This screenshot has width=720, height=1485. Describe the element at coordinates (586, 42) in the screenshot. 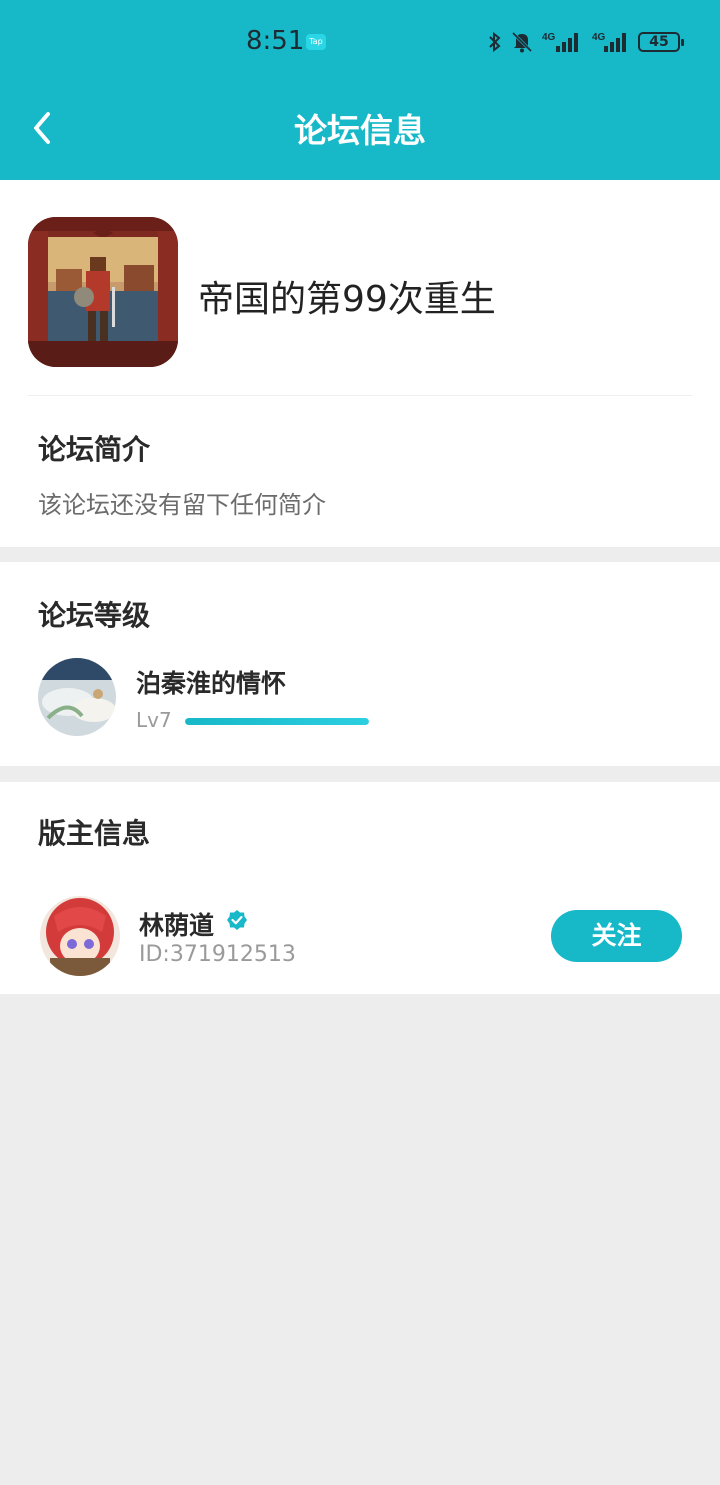

I see `status-icons: 4G 4G 45` at that location.